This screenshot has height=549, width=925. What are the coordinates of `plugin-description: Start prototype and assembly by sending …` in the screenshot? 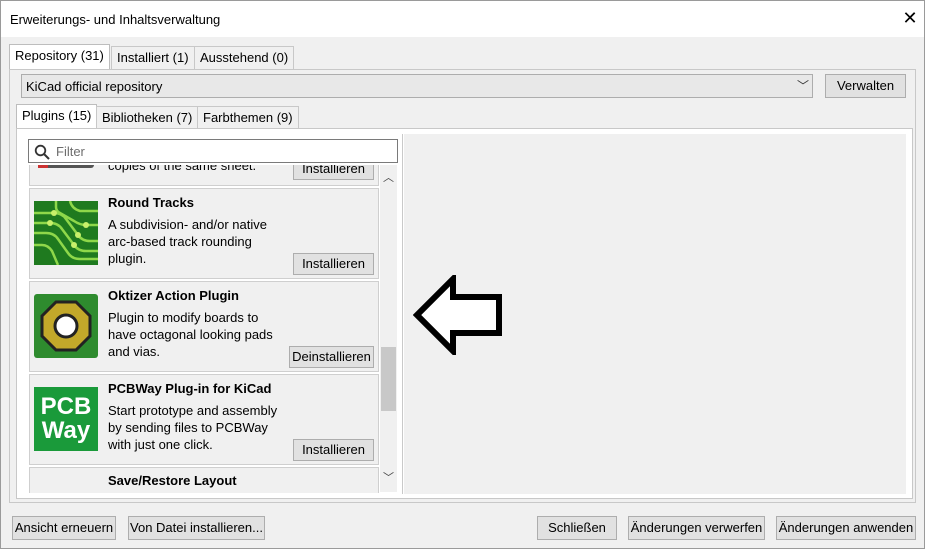 It's located at (193, 427).